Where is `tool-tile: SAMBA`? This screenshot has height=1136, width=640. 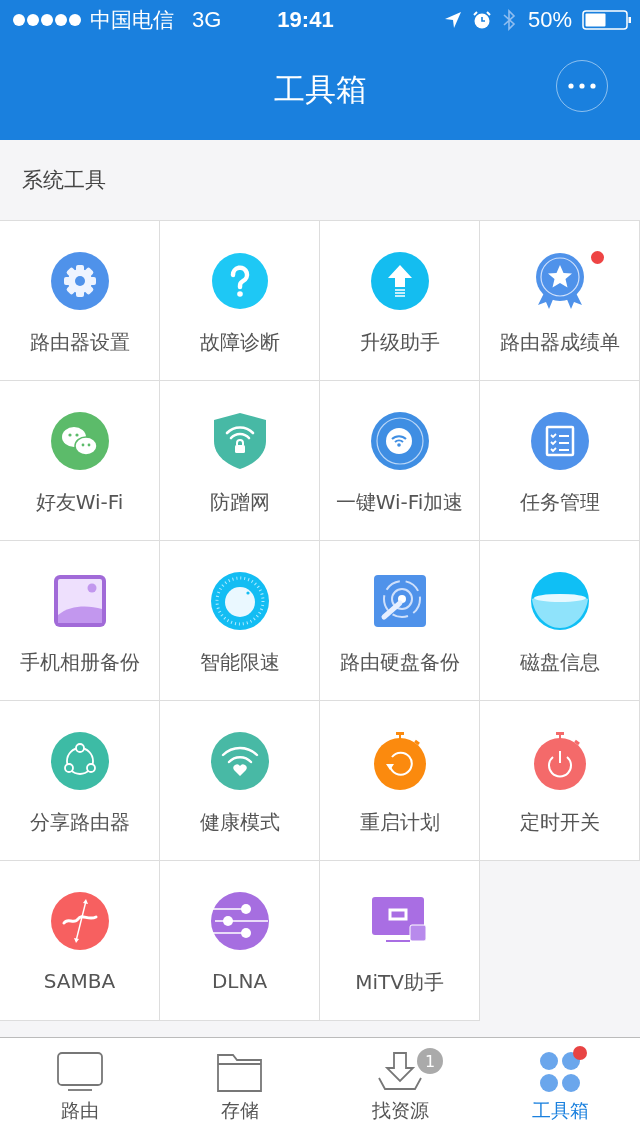
tool-tile: SAMBA is located at coordinates (80, 941).